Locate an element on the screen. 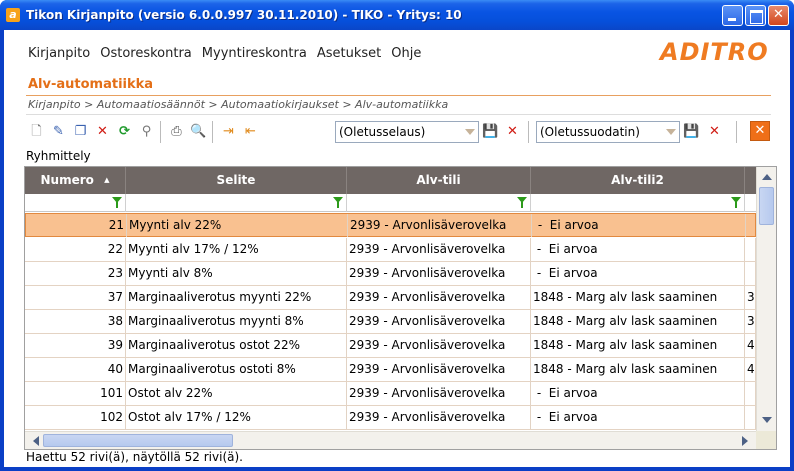 This screenshot has width=794, height=471. cell-numero: 101 is located at coordinates (75, 393).